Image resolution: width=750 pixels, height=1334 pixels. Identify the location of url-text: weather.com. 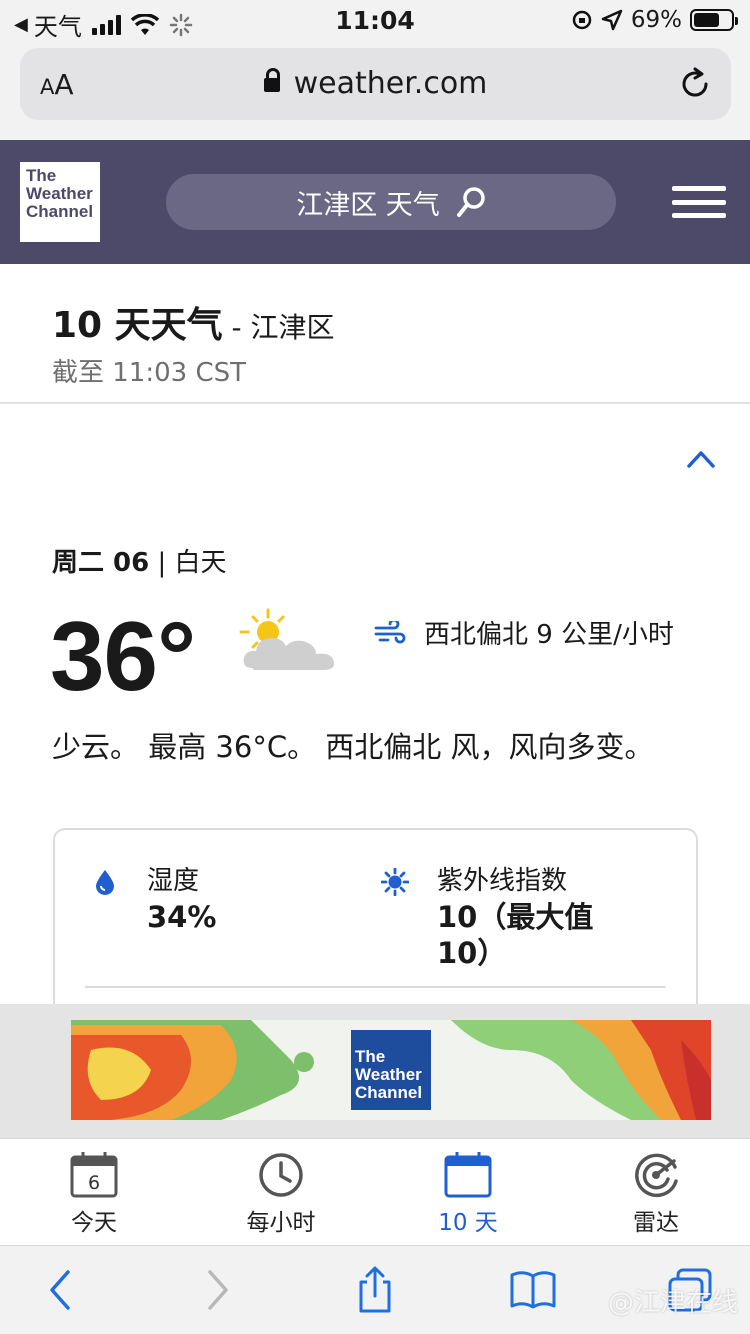
(390, 83).